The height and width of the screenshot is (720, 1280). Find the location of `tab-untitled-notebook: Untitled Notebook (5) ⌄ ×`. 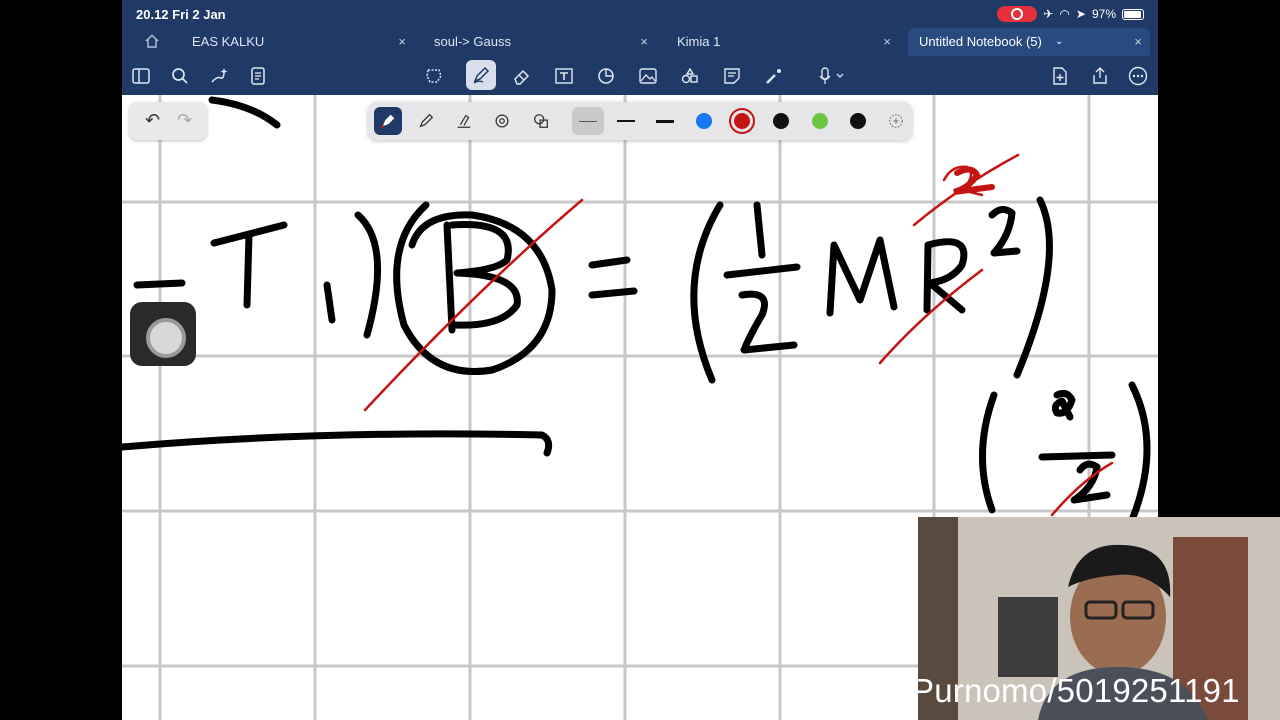

tab-untitled-notebook: Untitled Notebook (5) ⌄ × is located at coordinates (1029, 42).